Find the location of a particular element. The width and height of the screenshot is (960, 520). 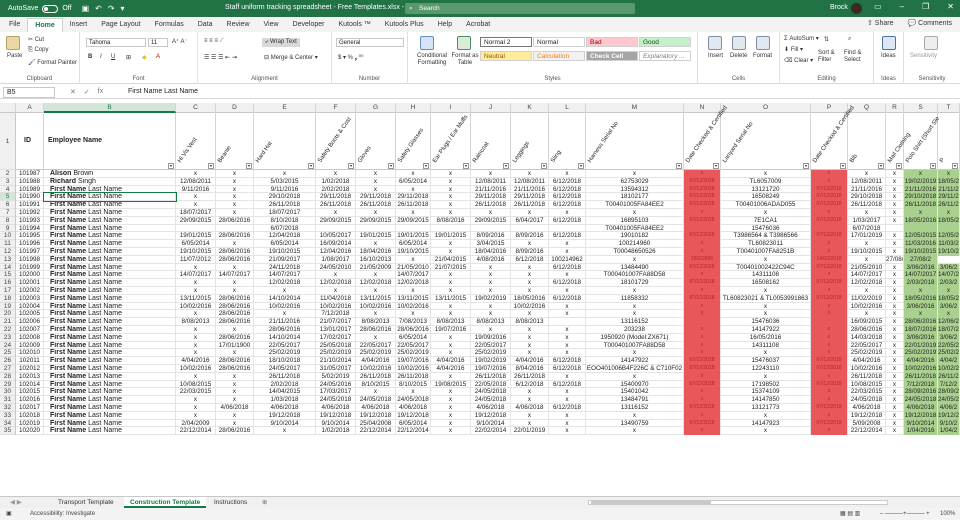

cell-J: 26/11/2018 is located at coordinates (491, 205).